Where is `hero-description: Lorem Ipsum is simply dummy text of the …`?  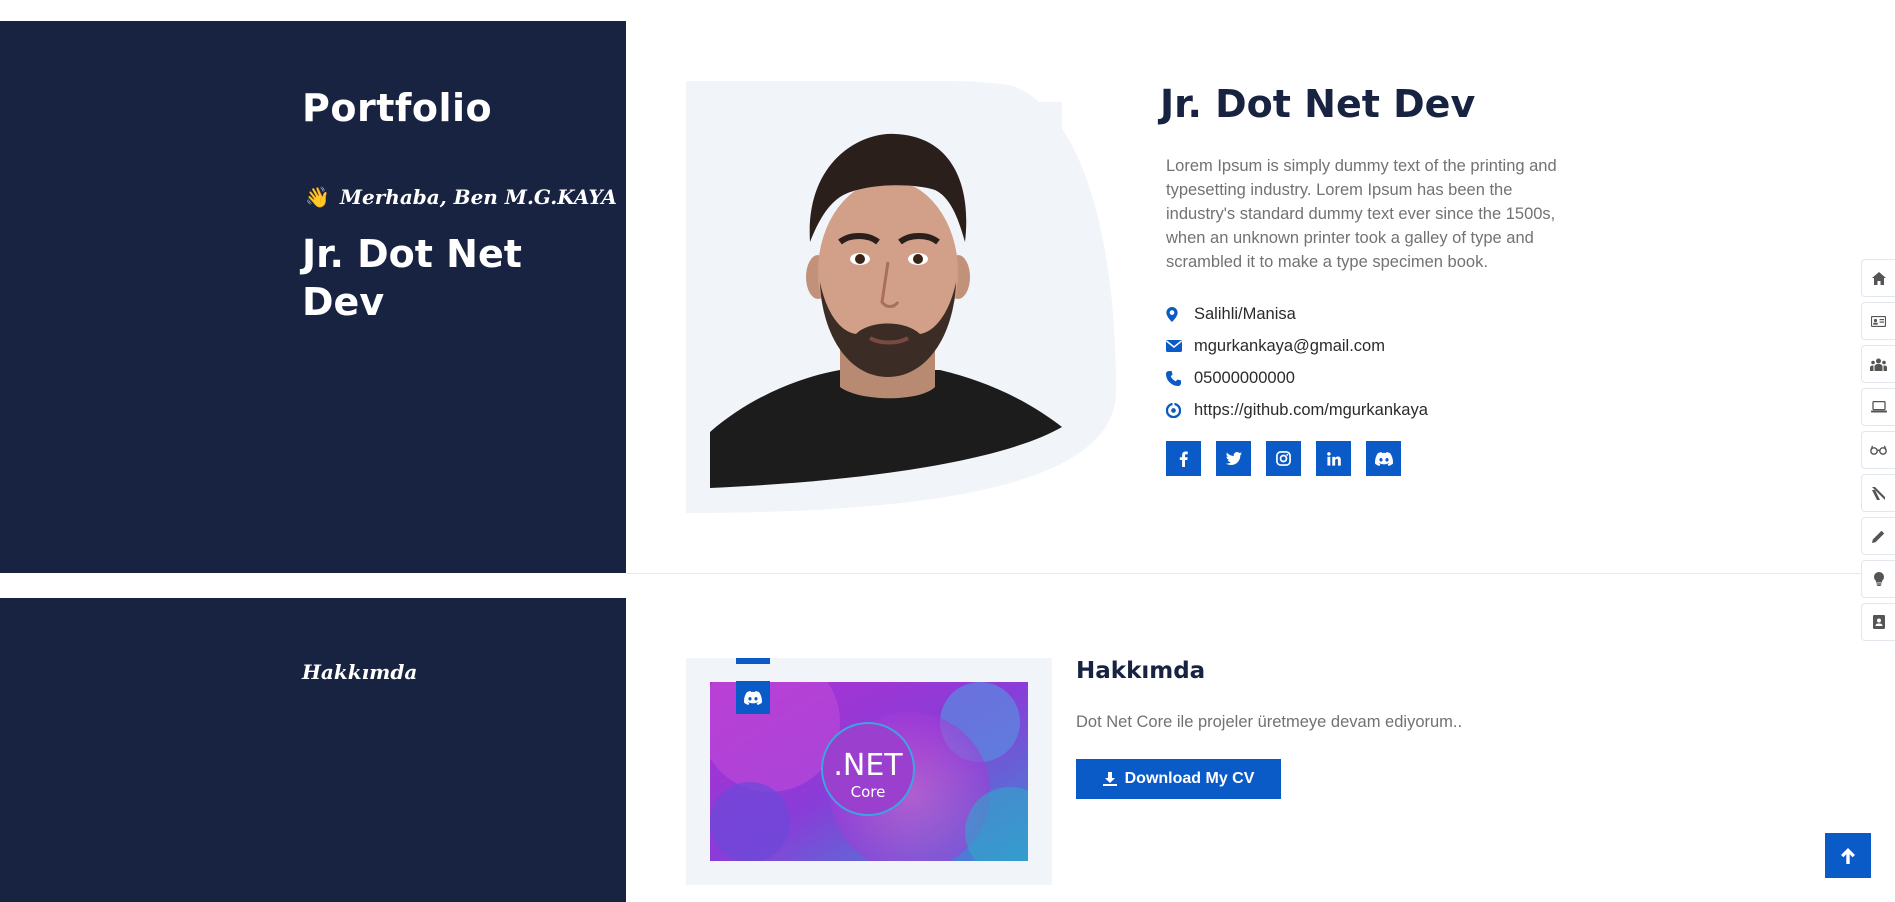 hero-description: Lorem Ipsum is simply dummy text of the … is located at coordinates (1361, 214).